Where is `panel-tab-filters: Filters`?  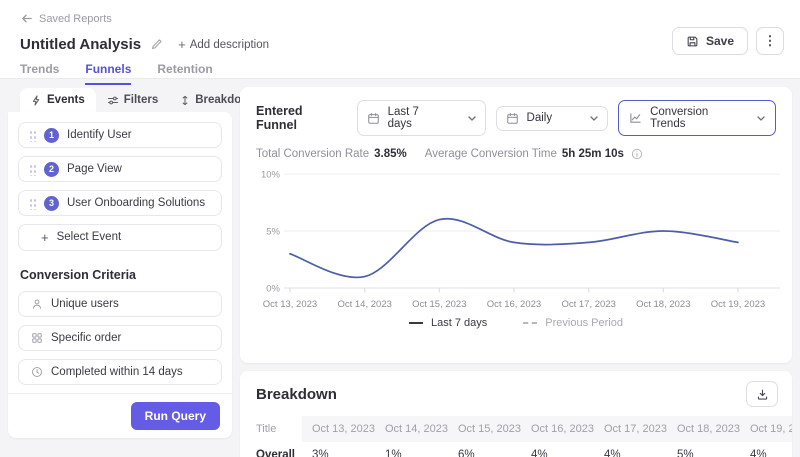 panel-tab-filters: Filters is located at coordinates (133, 100).